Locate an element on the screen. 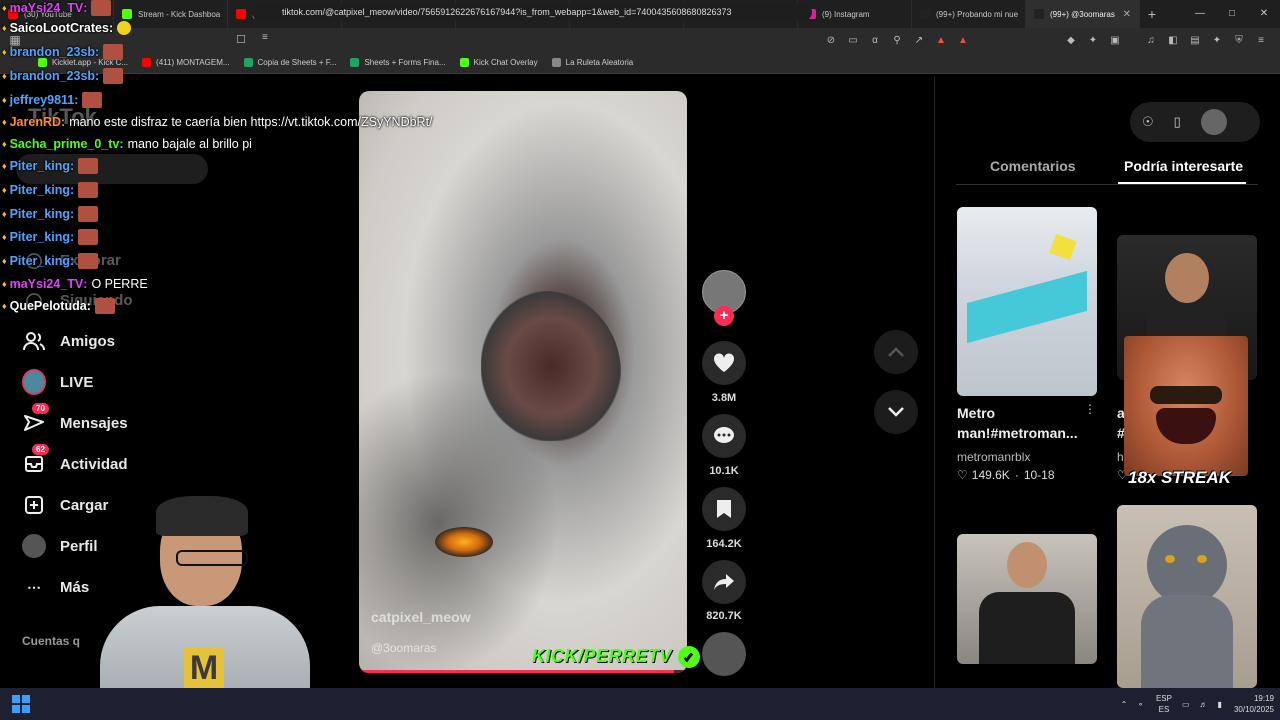 This screenshot has height=720, width=1280. menu-icon: ≡ is located at coordinates (1261, 40).